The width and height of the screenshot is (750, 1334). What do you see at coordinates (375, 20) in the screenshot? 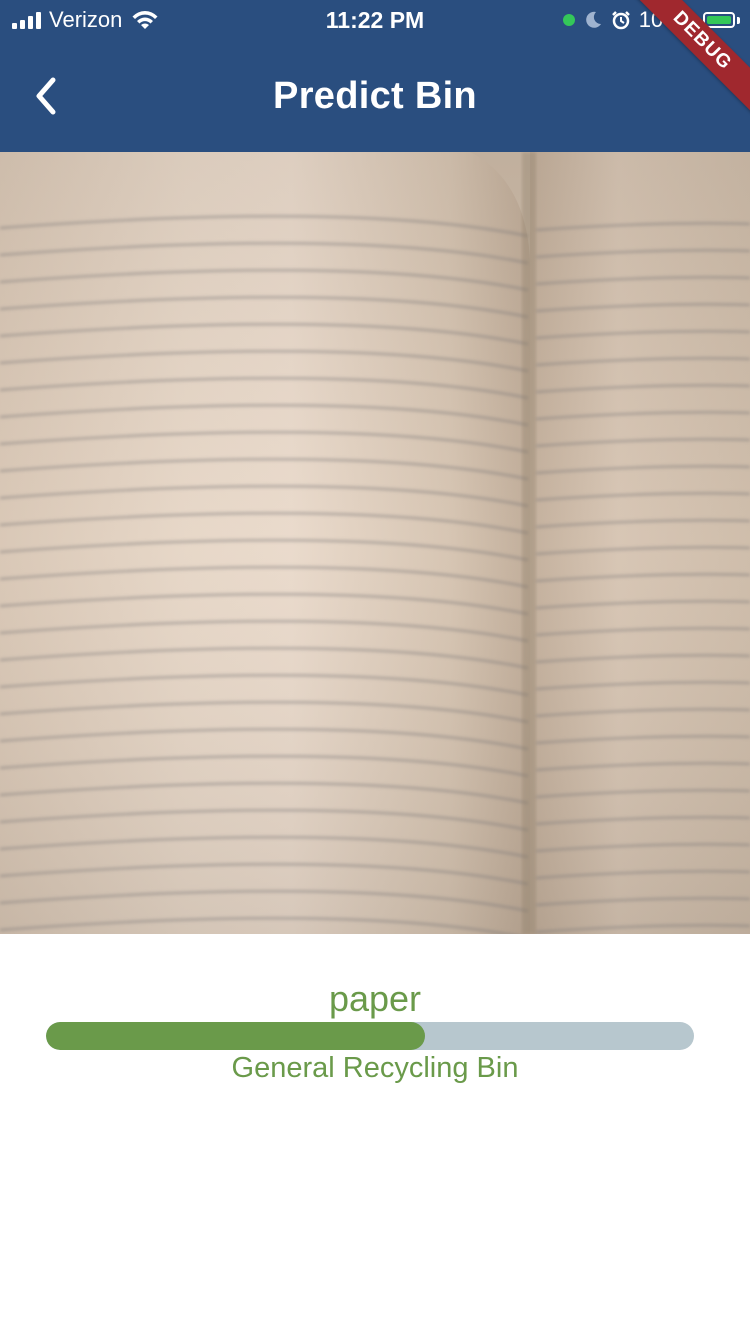
I see `status-bar: Verizon 11:22 PM 100%` at bounding box center [375, 20].